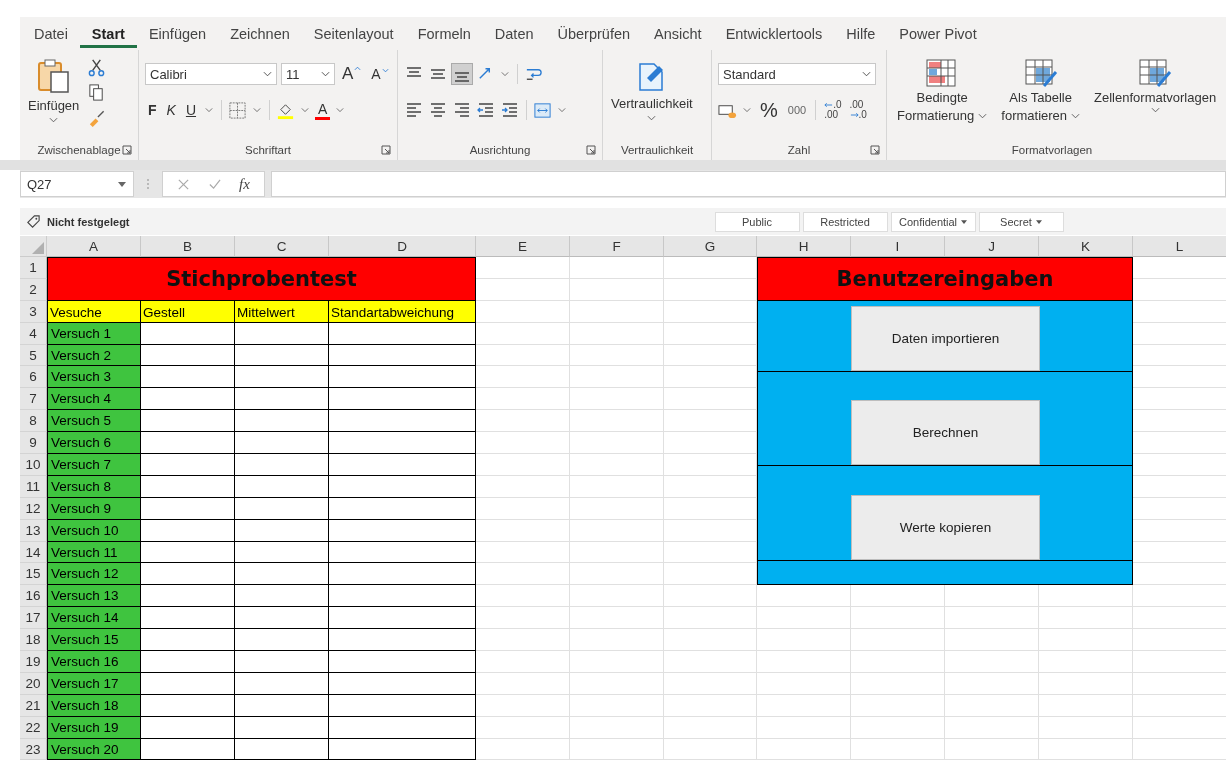 The height and width of the screenshot is (768, 1226). I want to click on percent-button: %, so click(769, 110).